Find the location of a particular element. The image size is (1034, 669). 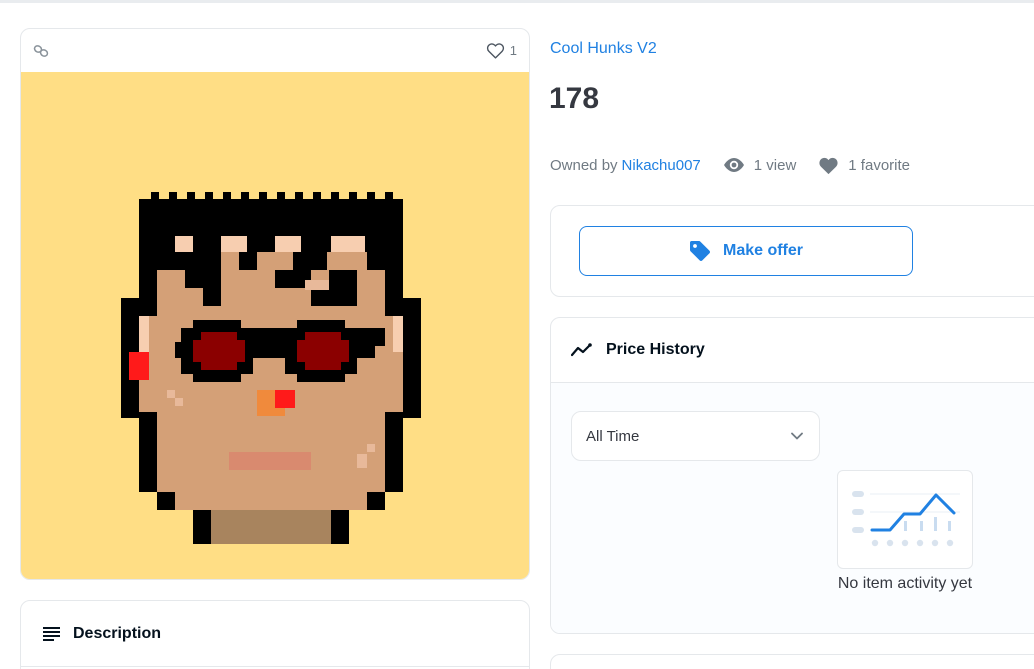

favorites-stat: 1 favorite is located at coordinates (864, 165).